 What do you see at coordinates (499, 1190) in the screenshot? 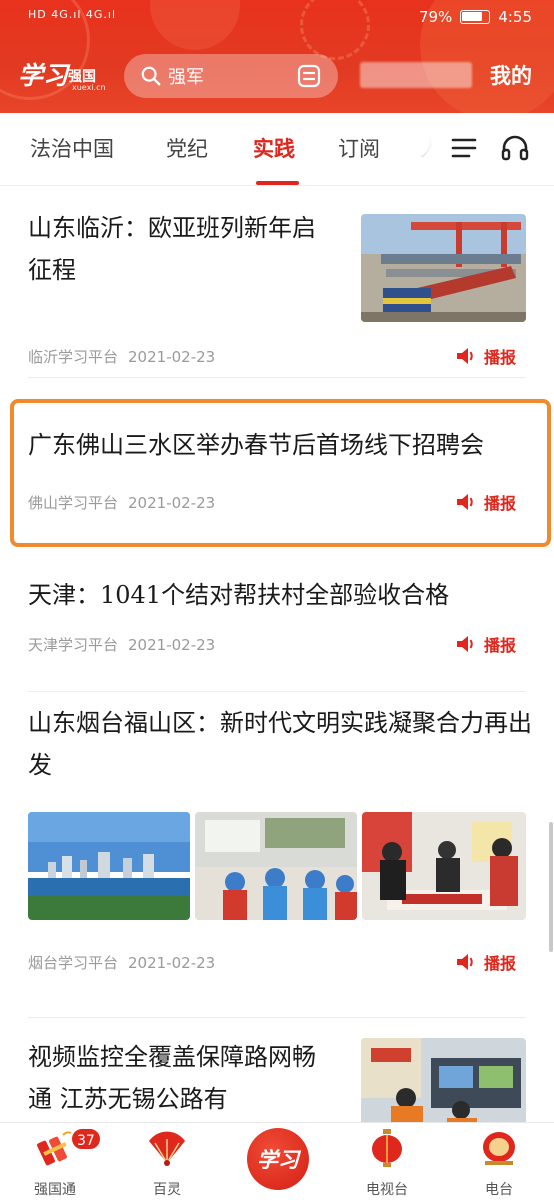
I see `nav-label: 电台` at bounding box center [499, 1190].